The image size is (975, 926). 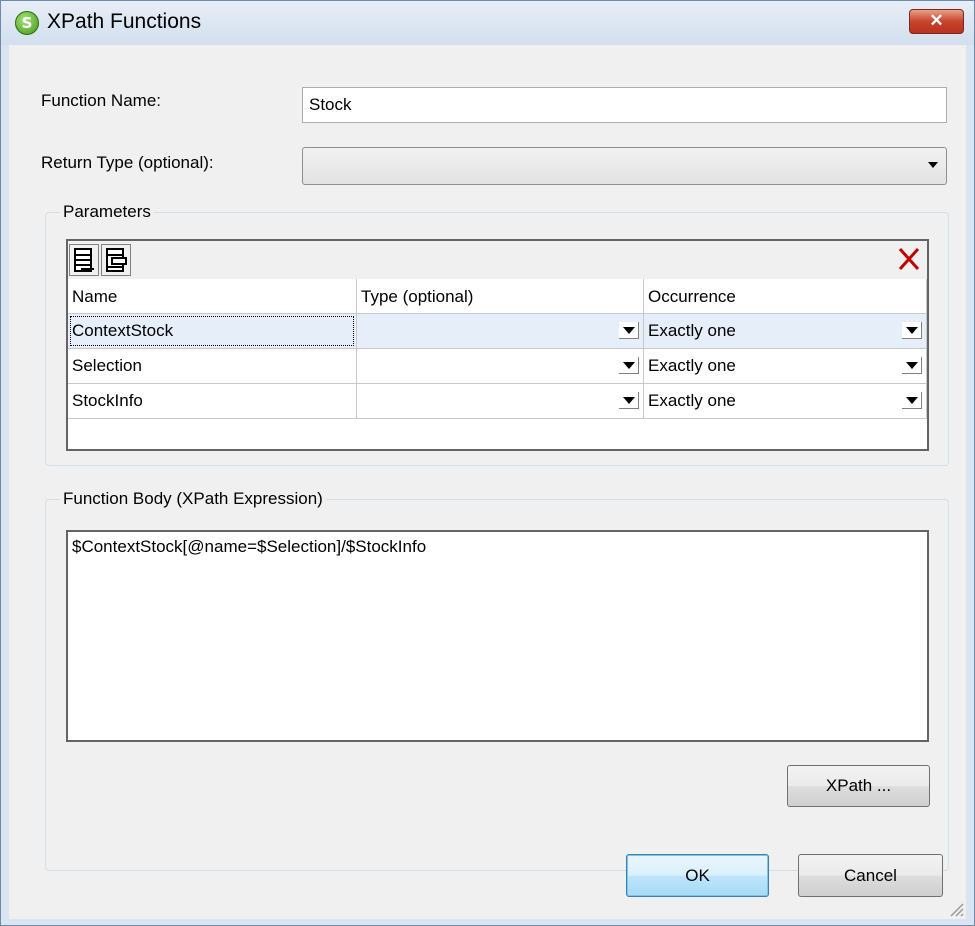 What do you see at coordinates (212, 401) in the screenshot?
I see `param-name-cell: StockInfo` at bounding box center [212, 401].